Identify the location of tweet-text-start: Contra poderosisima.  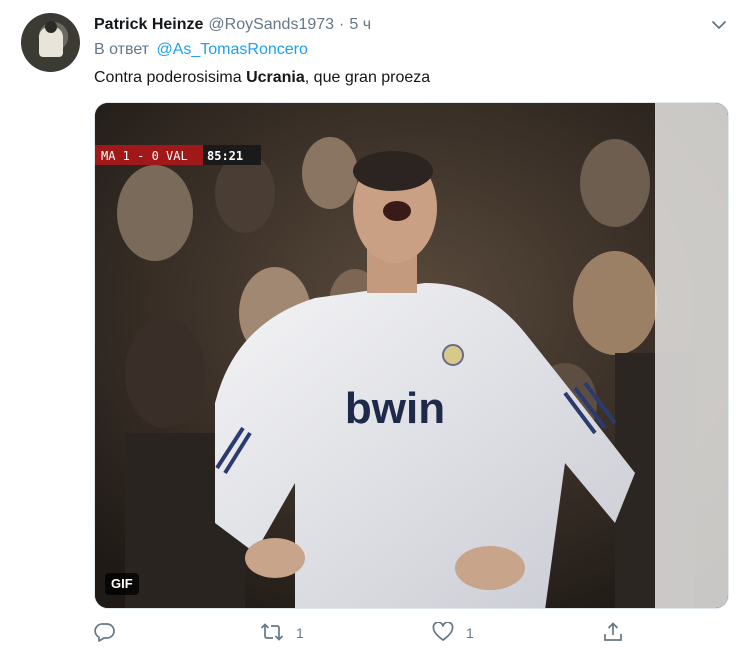
(170, 77).